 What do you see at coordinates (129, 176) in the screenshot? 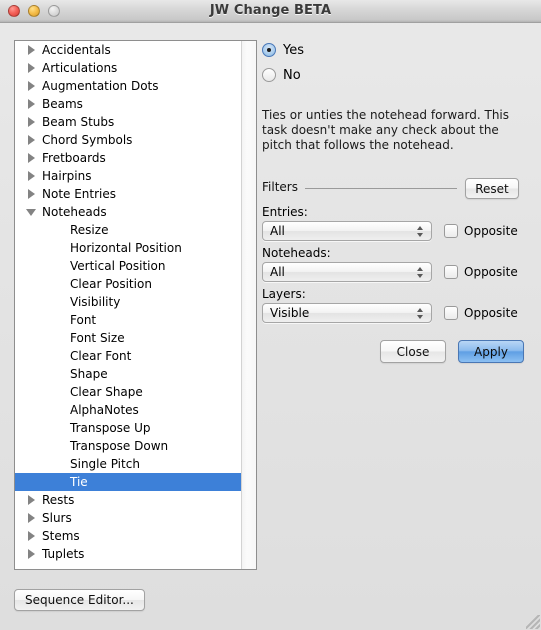
I see `tree-item-hairpins: Hairpins` at bounding box center [129, 176].